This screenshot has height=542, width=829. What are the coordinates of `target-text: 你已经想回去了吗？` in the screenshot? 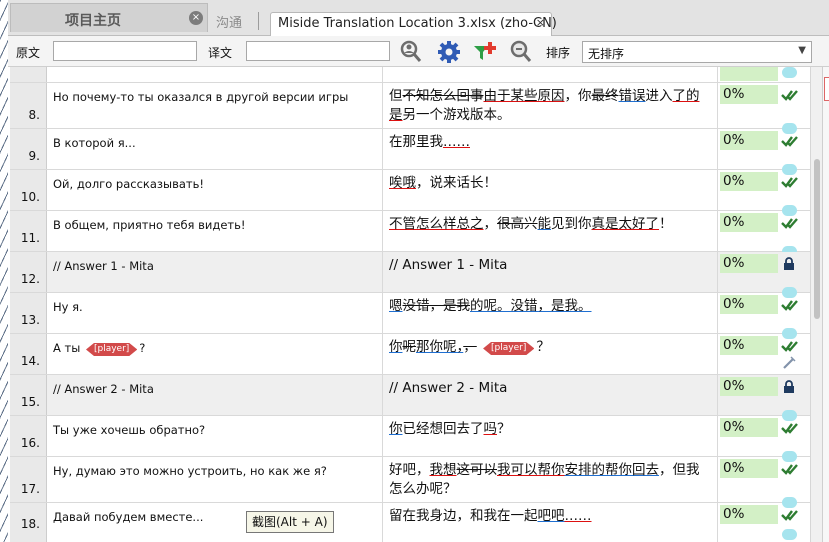 It's located at (450, 429).